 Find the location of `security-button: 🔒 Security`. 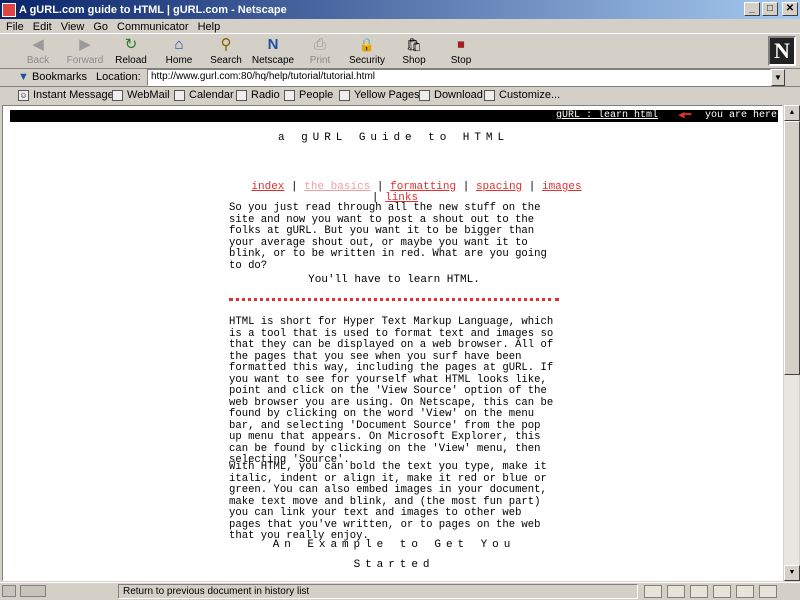

security-button: 🔒 Security is located at coordinates (367, 52).